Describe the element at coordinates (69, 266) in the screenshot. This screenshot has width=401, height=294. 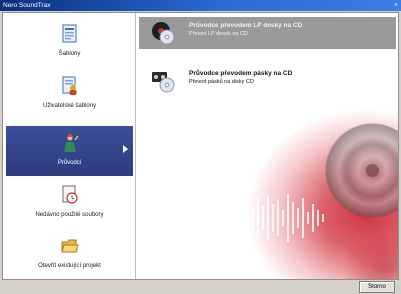
I see `sidebar-item-label: Otevřít existující projekt` at that location.